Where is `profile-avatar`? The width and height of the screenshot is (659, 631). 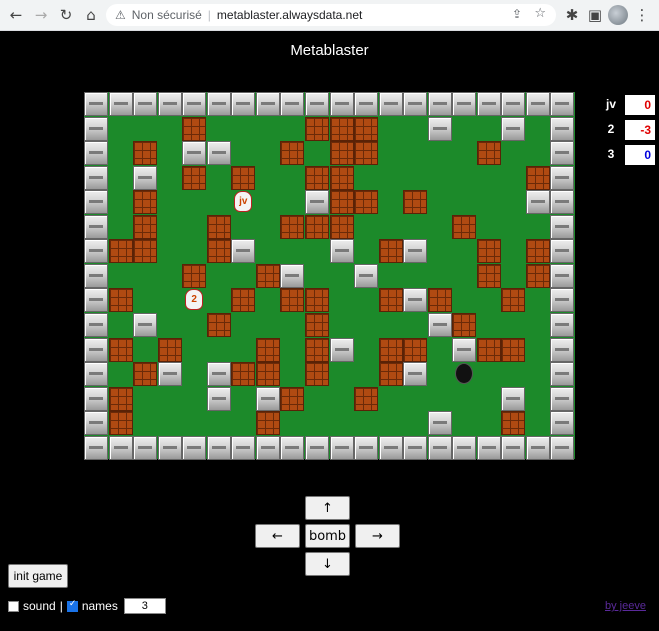 profile-avatar is located at coordinates (618, 15).